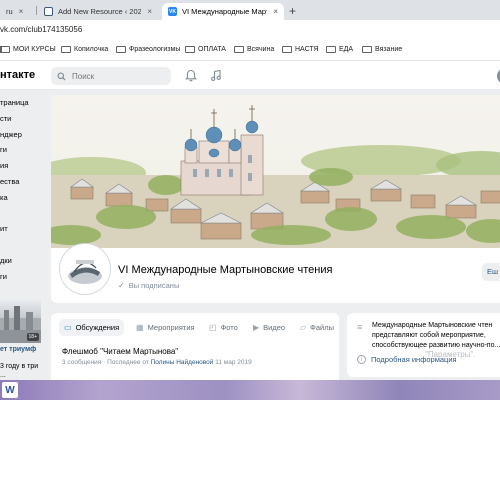 Image resolution: width=500 pixels, height=500 pixels. Describe the element at coordinates (191, 75) in the screenshot. I see `bell-icon` at that location.